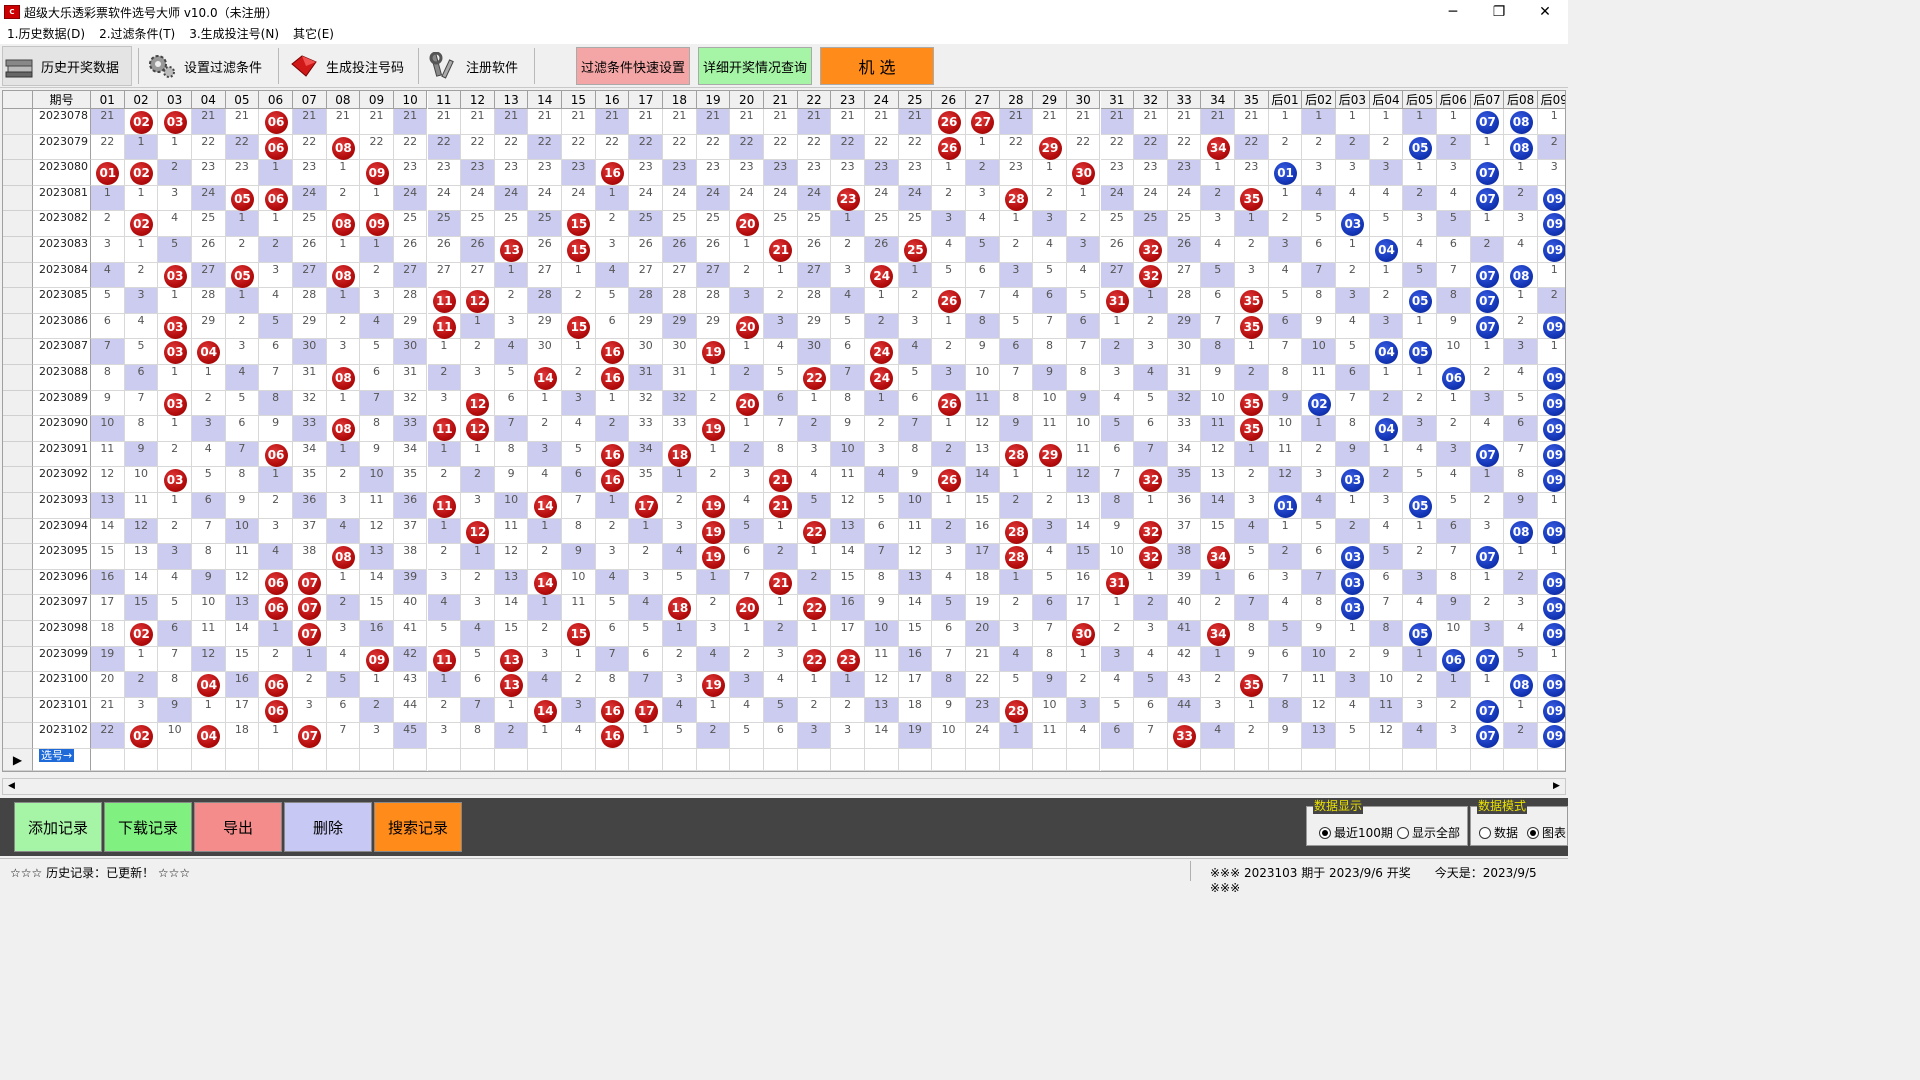  Describe the element at coordinates (18, 760) in the screenshot. I see `row-selector-current: ▶` at that location.